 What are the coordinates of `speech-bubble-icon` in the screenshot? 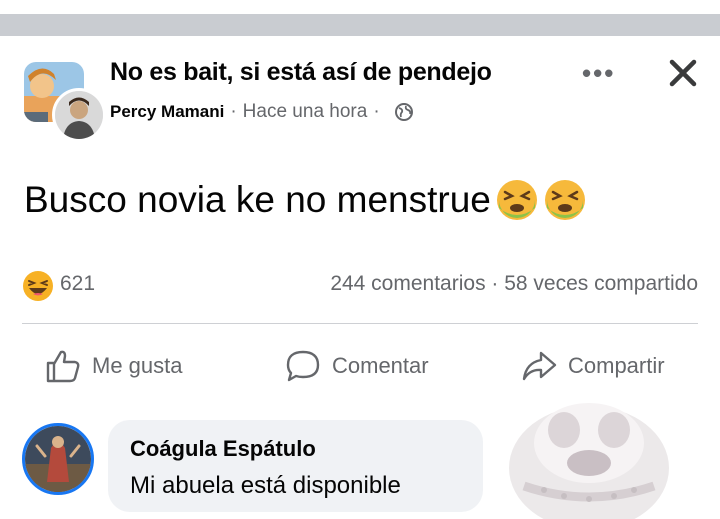 It's located at (303, 366).